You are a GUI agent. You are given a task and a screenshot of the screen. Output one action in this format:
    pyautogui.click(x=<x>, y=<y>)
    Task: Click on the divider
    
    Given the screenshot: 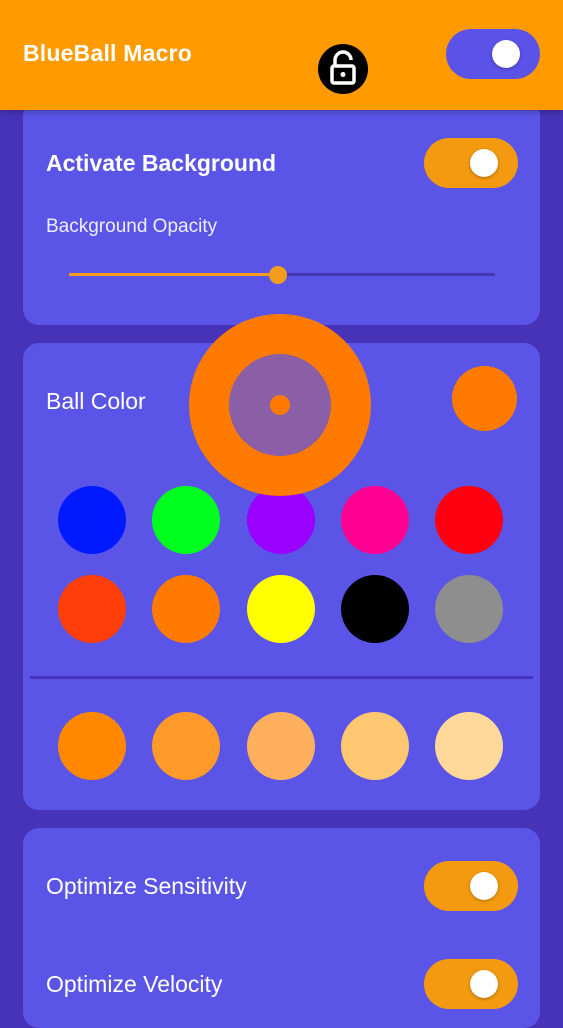 What is the action you would take?
    pyautogui.click(x=281, y=677)
    